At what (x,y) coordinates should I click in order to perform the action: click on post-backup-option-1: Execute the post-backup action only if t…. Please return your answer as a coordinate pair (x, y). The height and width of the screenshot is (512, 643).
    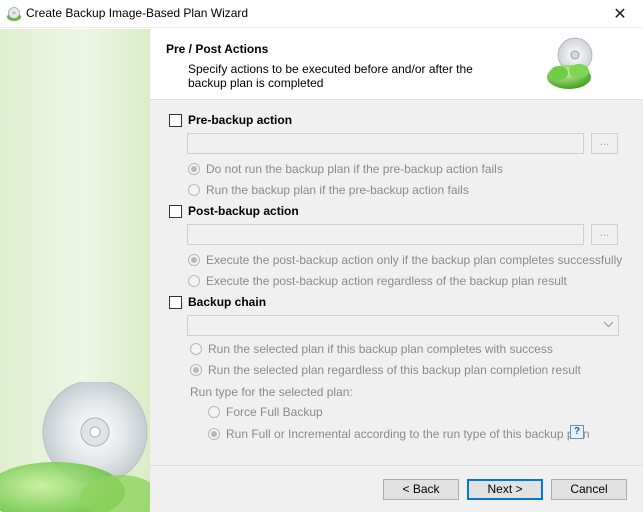
    Looking at the image, I should click on (405, 260).